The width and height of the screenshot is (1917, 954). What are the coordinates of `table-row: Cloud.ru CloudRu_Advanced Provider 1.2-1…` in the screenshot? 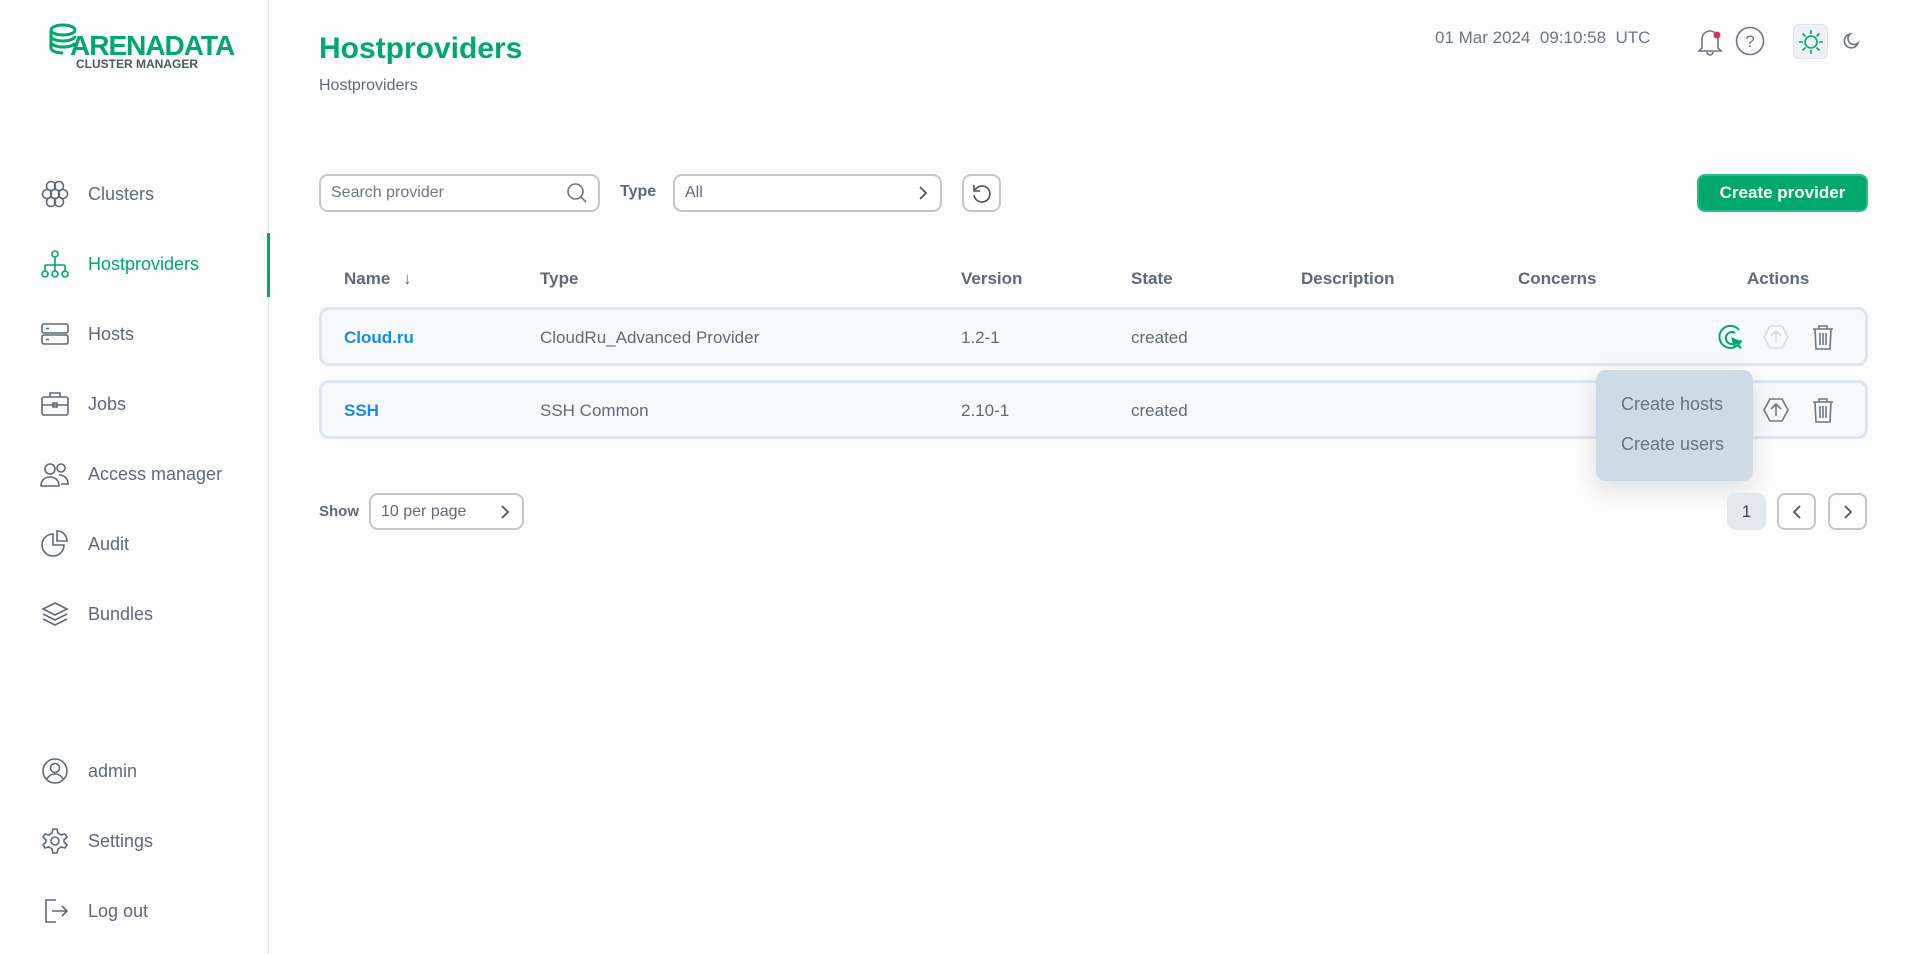 It's located at (1093, 336).